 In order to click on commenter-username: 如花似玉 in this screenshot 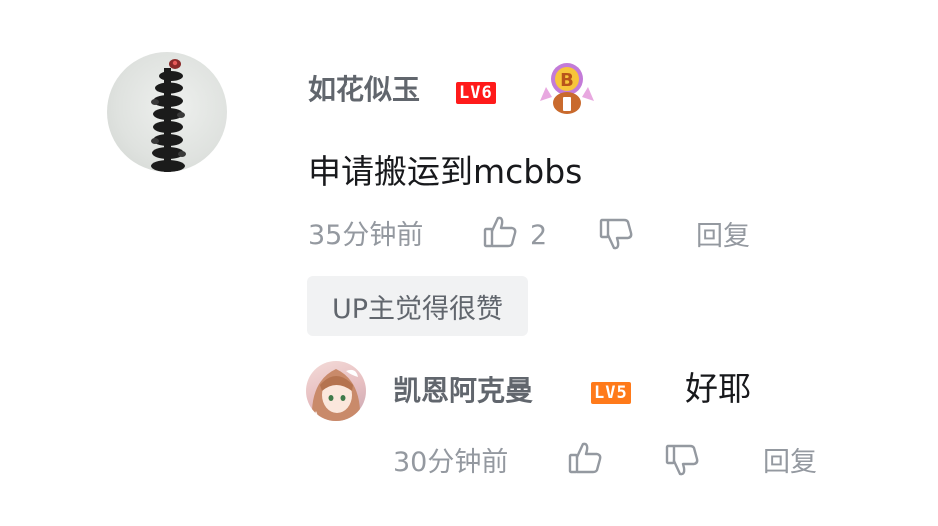, I will do `click(364, 90)`.